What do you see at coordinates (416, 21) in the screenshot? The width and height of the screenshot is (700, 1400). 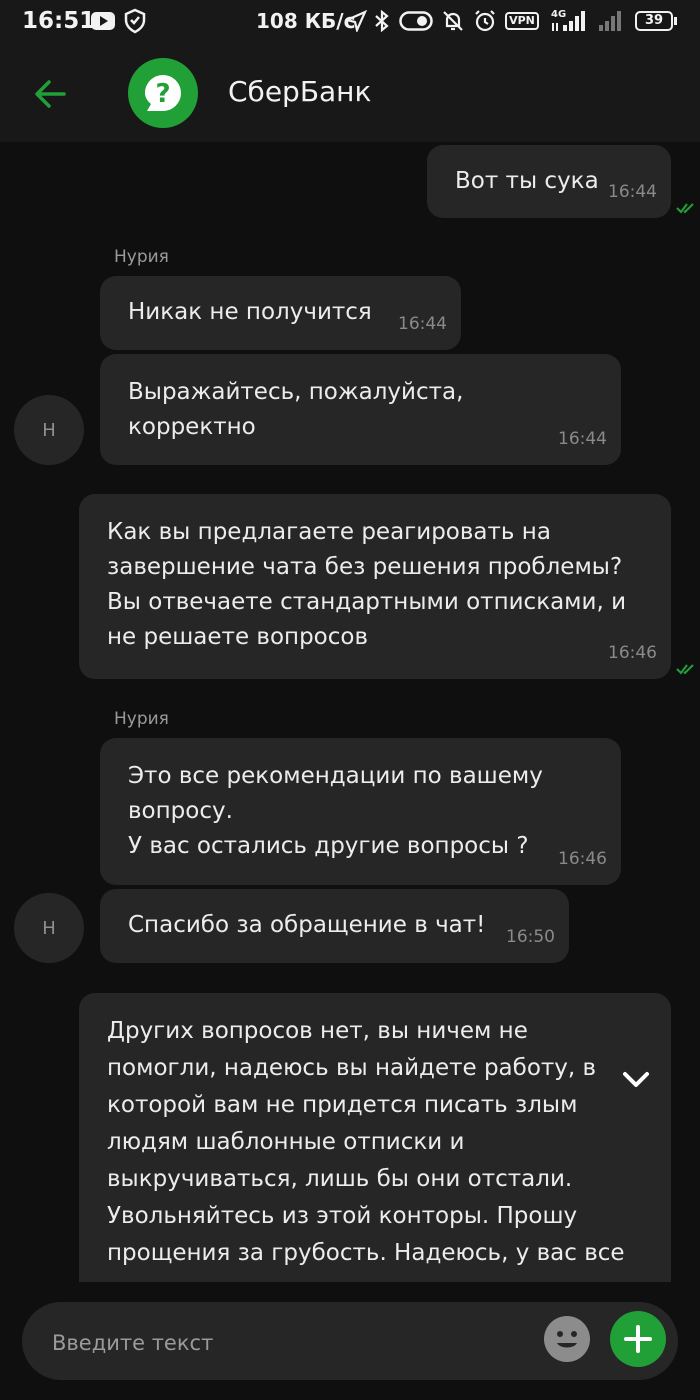 I see `toggle-icon` at bounding box center [416, 21].